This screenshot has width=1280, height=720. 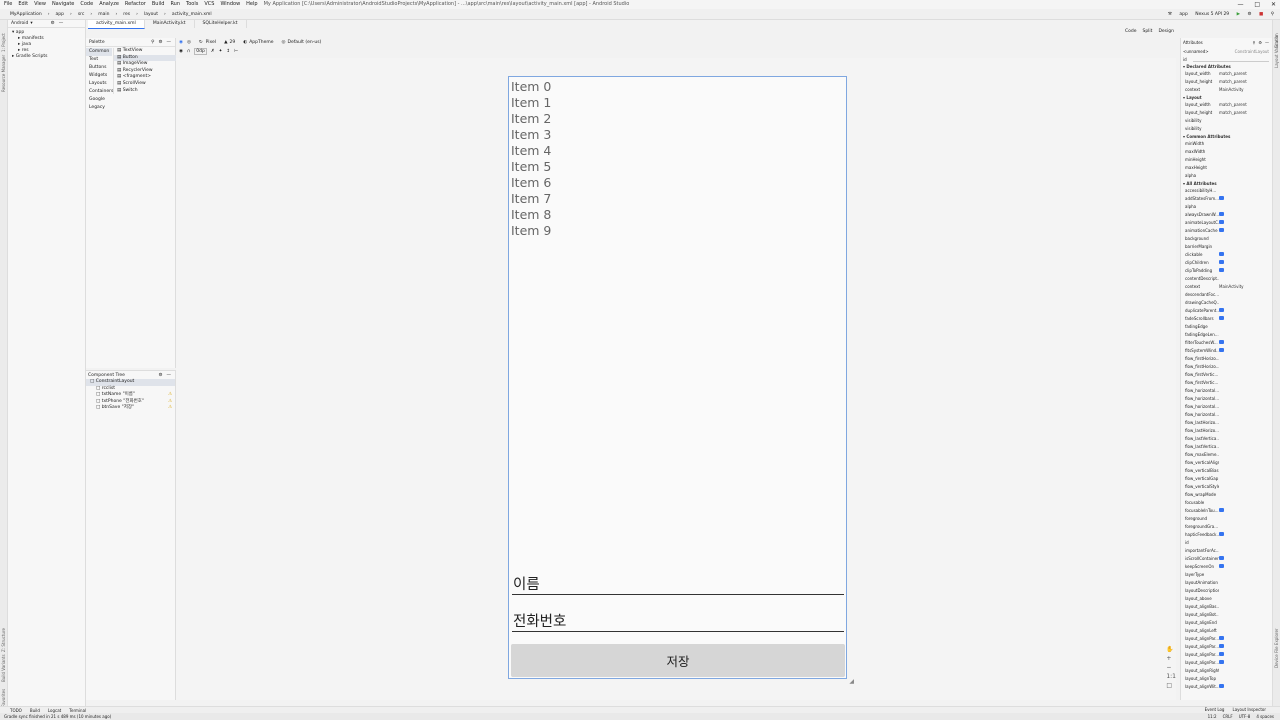 What do you see at coordinates (261, 42) in the screenshot?
I see `theme-select: AppTheme` at bounding box center [261, 42].